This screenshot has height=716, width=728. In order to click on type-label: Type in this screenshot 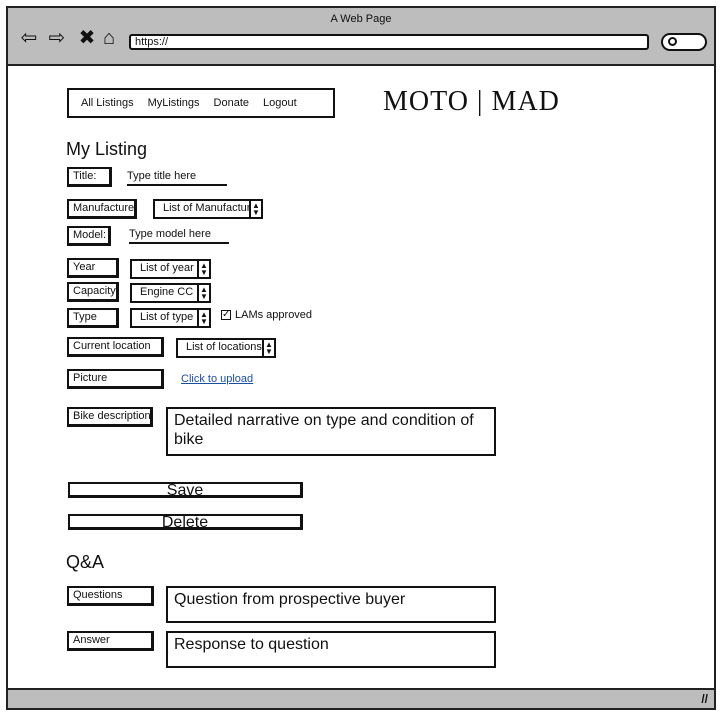, I will do `click(93, 318)`.